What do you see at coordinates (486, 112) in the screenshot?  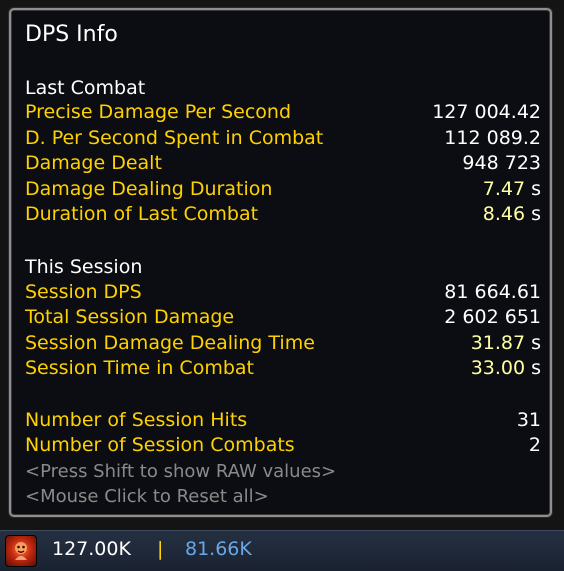 I see `stat-value: 127 004.42` at bounding box center [486, 112].